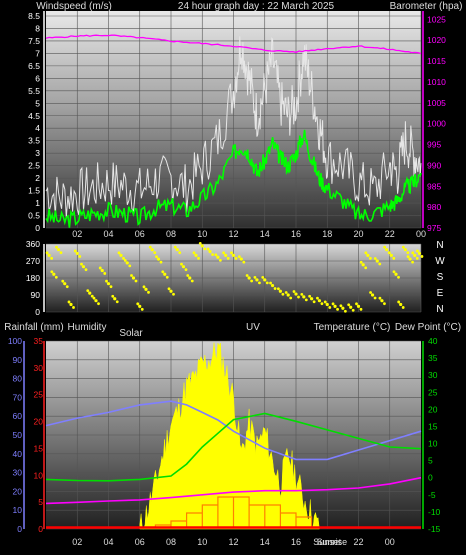  Describe the element at coordinates (390, 234) in the screenshot. I see `wind-x-tick: 22` at that location.